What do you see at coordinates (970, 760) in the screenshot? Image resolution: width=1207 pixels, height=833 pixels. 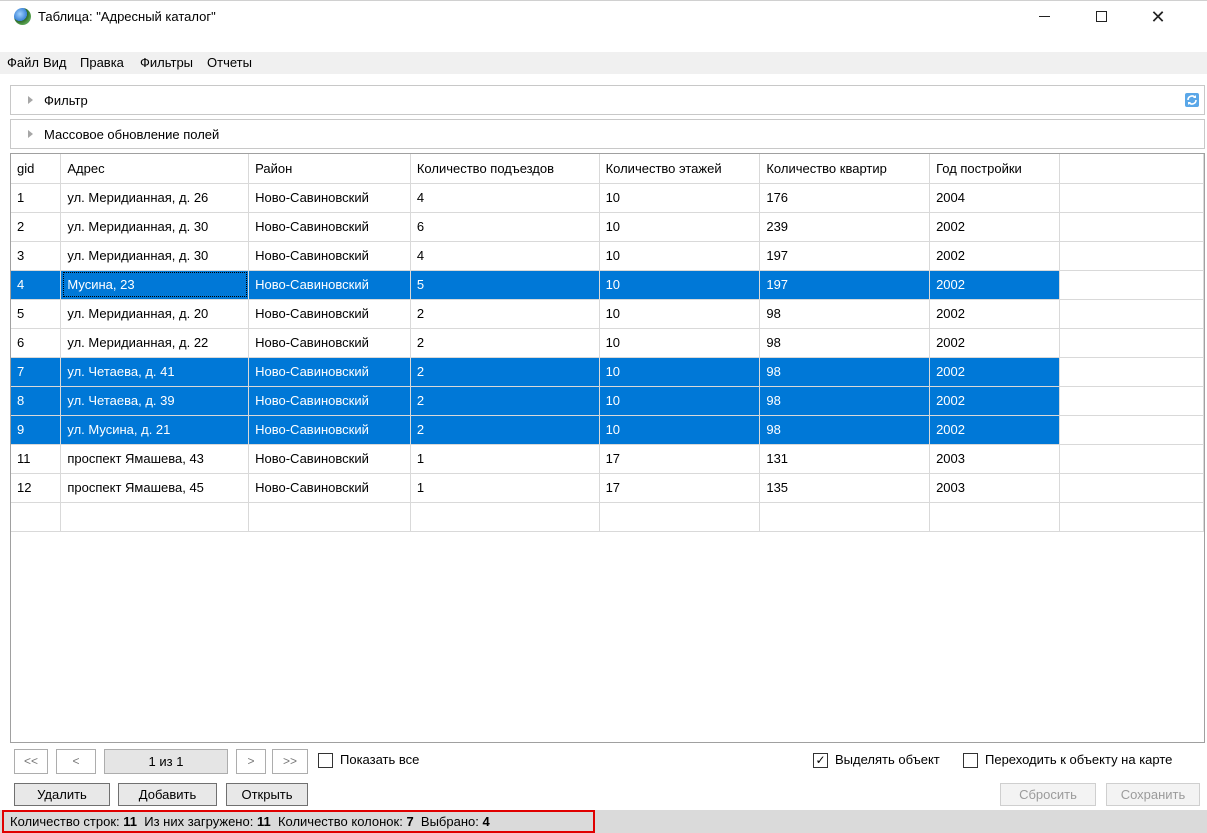 I see `goto-object-checkbox` at bounding box center [970, 760].